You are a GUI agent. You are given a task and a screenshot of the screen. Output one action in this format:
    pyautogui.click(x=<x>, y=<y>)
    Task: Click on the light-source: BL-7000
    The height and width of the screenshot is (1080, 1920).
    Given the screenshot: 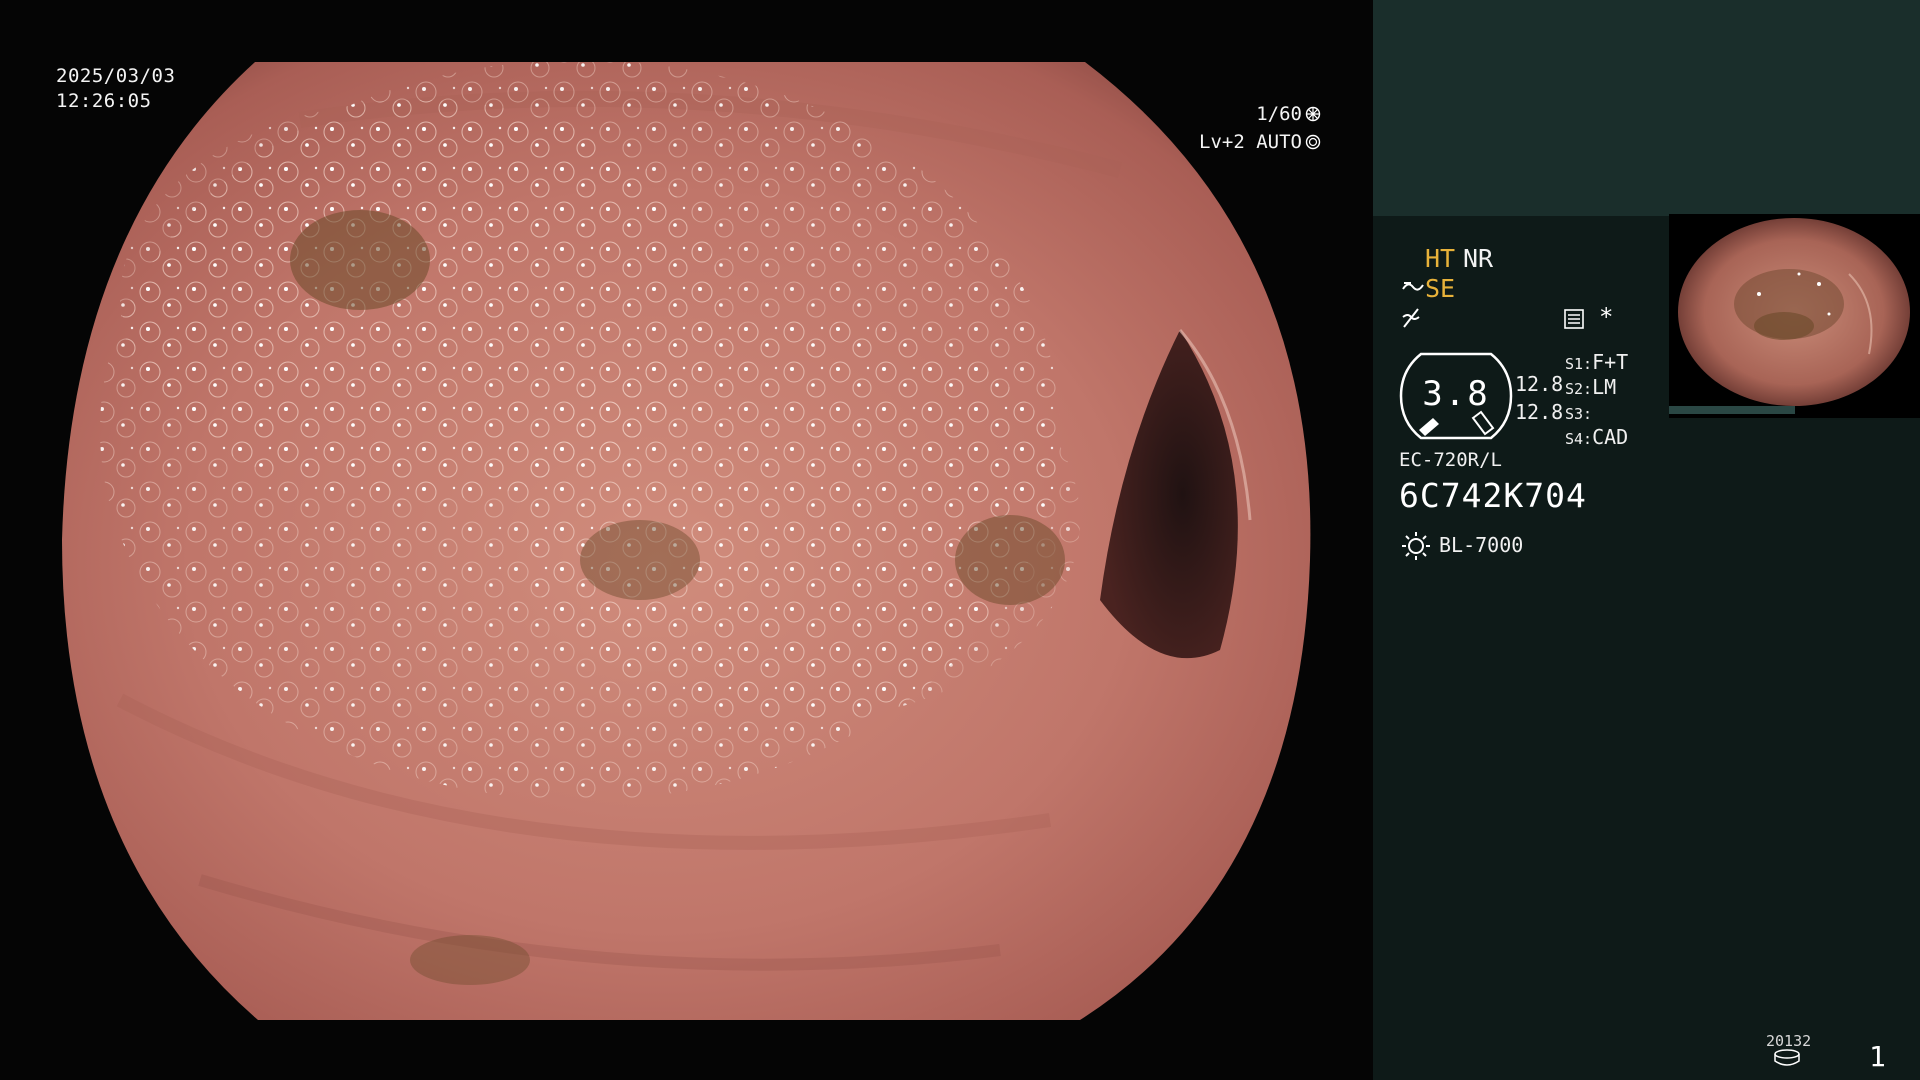 What is the action you would take?
    pyautogui.click(x=1481, y=545)
    